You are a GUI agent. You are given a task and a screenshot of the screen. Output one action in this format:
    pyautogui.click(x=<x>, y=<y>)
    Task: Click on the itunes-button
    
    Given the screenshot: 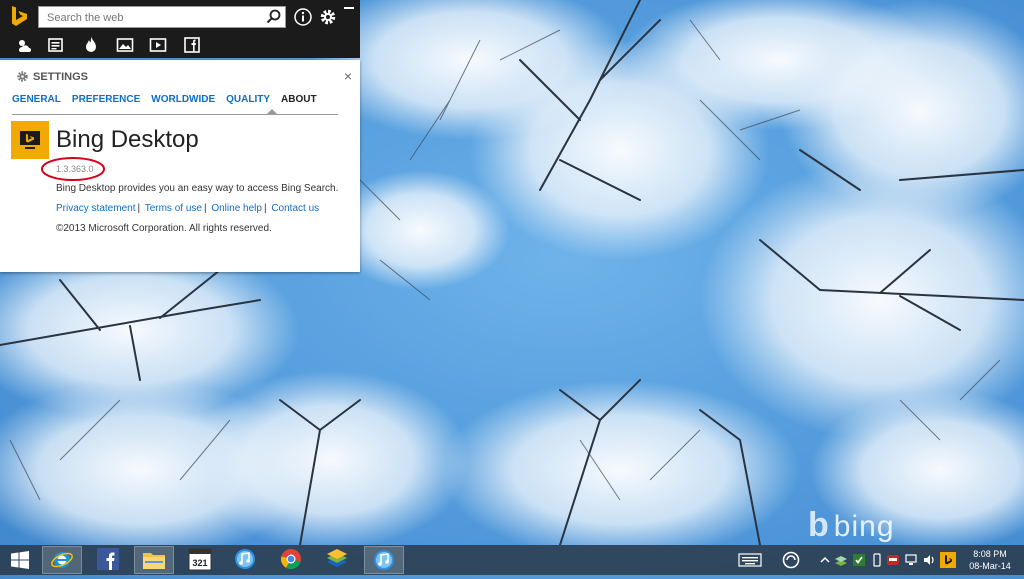 What is the action you would take?
    pyautogui.click(x=246, y=560)
    